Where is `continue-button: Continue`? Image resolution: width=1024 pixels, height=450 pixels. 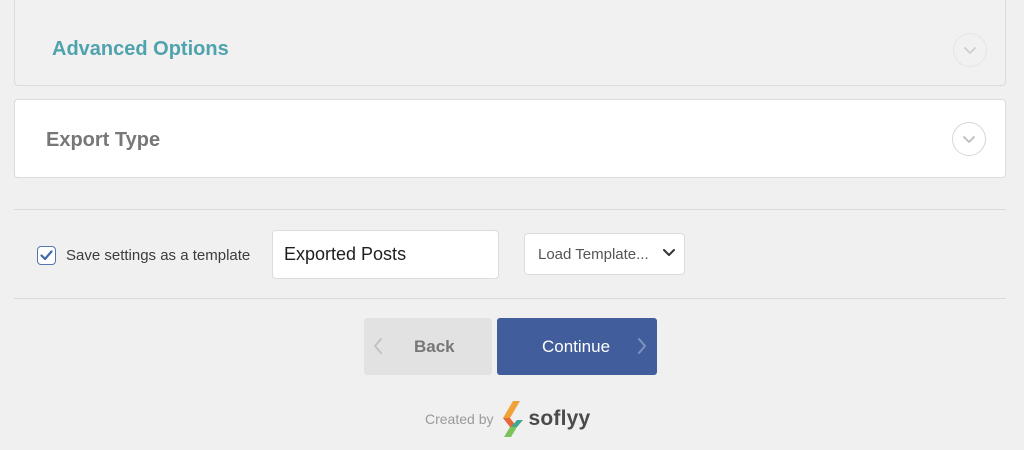 continue-button: Continue is located at coordinates (577, 346).